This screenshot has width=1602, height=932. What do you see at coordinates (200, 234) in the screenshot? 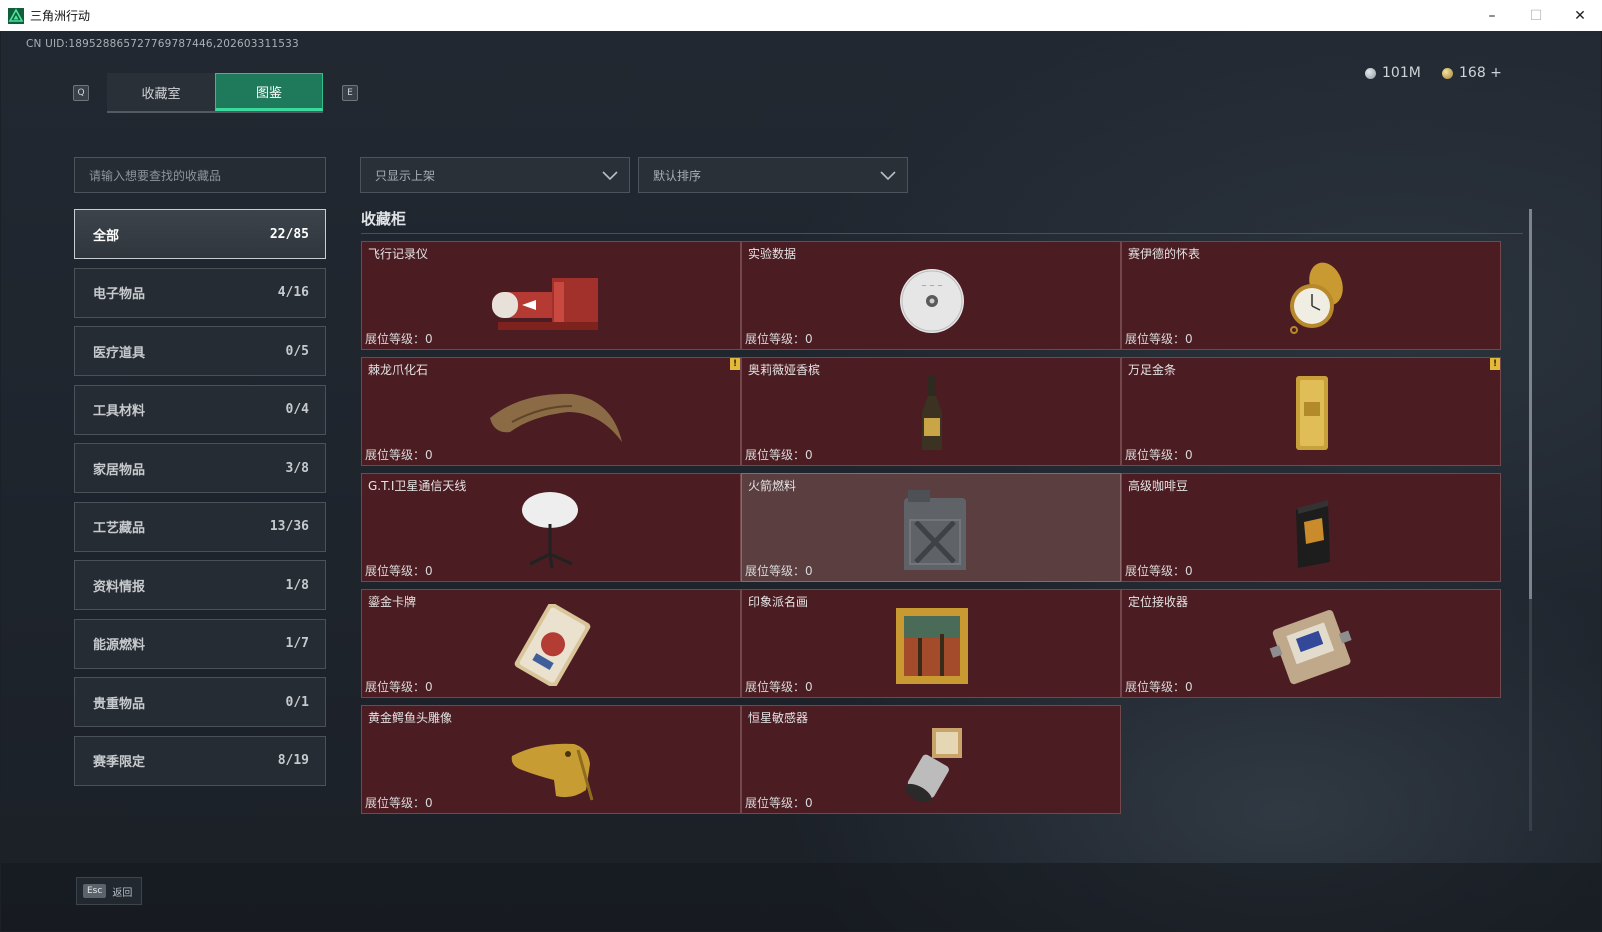
I see `category-all: 全部 22/85` at bounding box center [200, 234].